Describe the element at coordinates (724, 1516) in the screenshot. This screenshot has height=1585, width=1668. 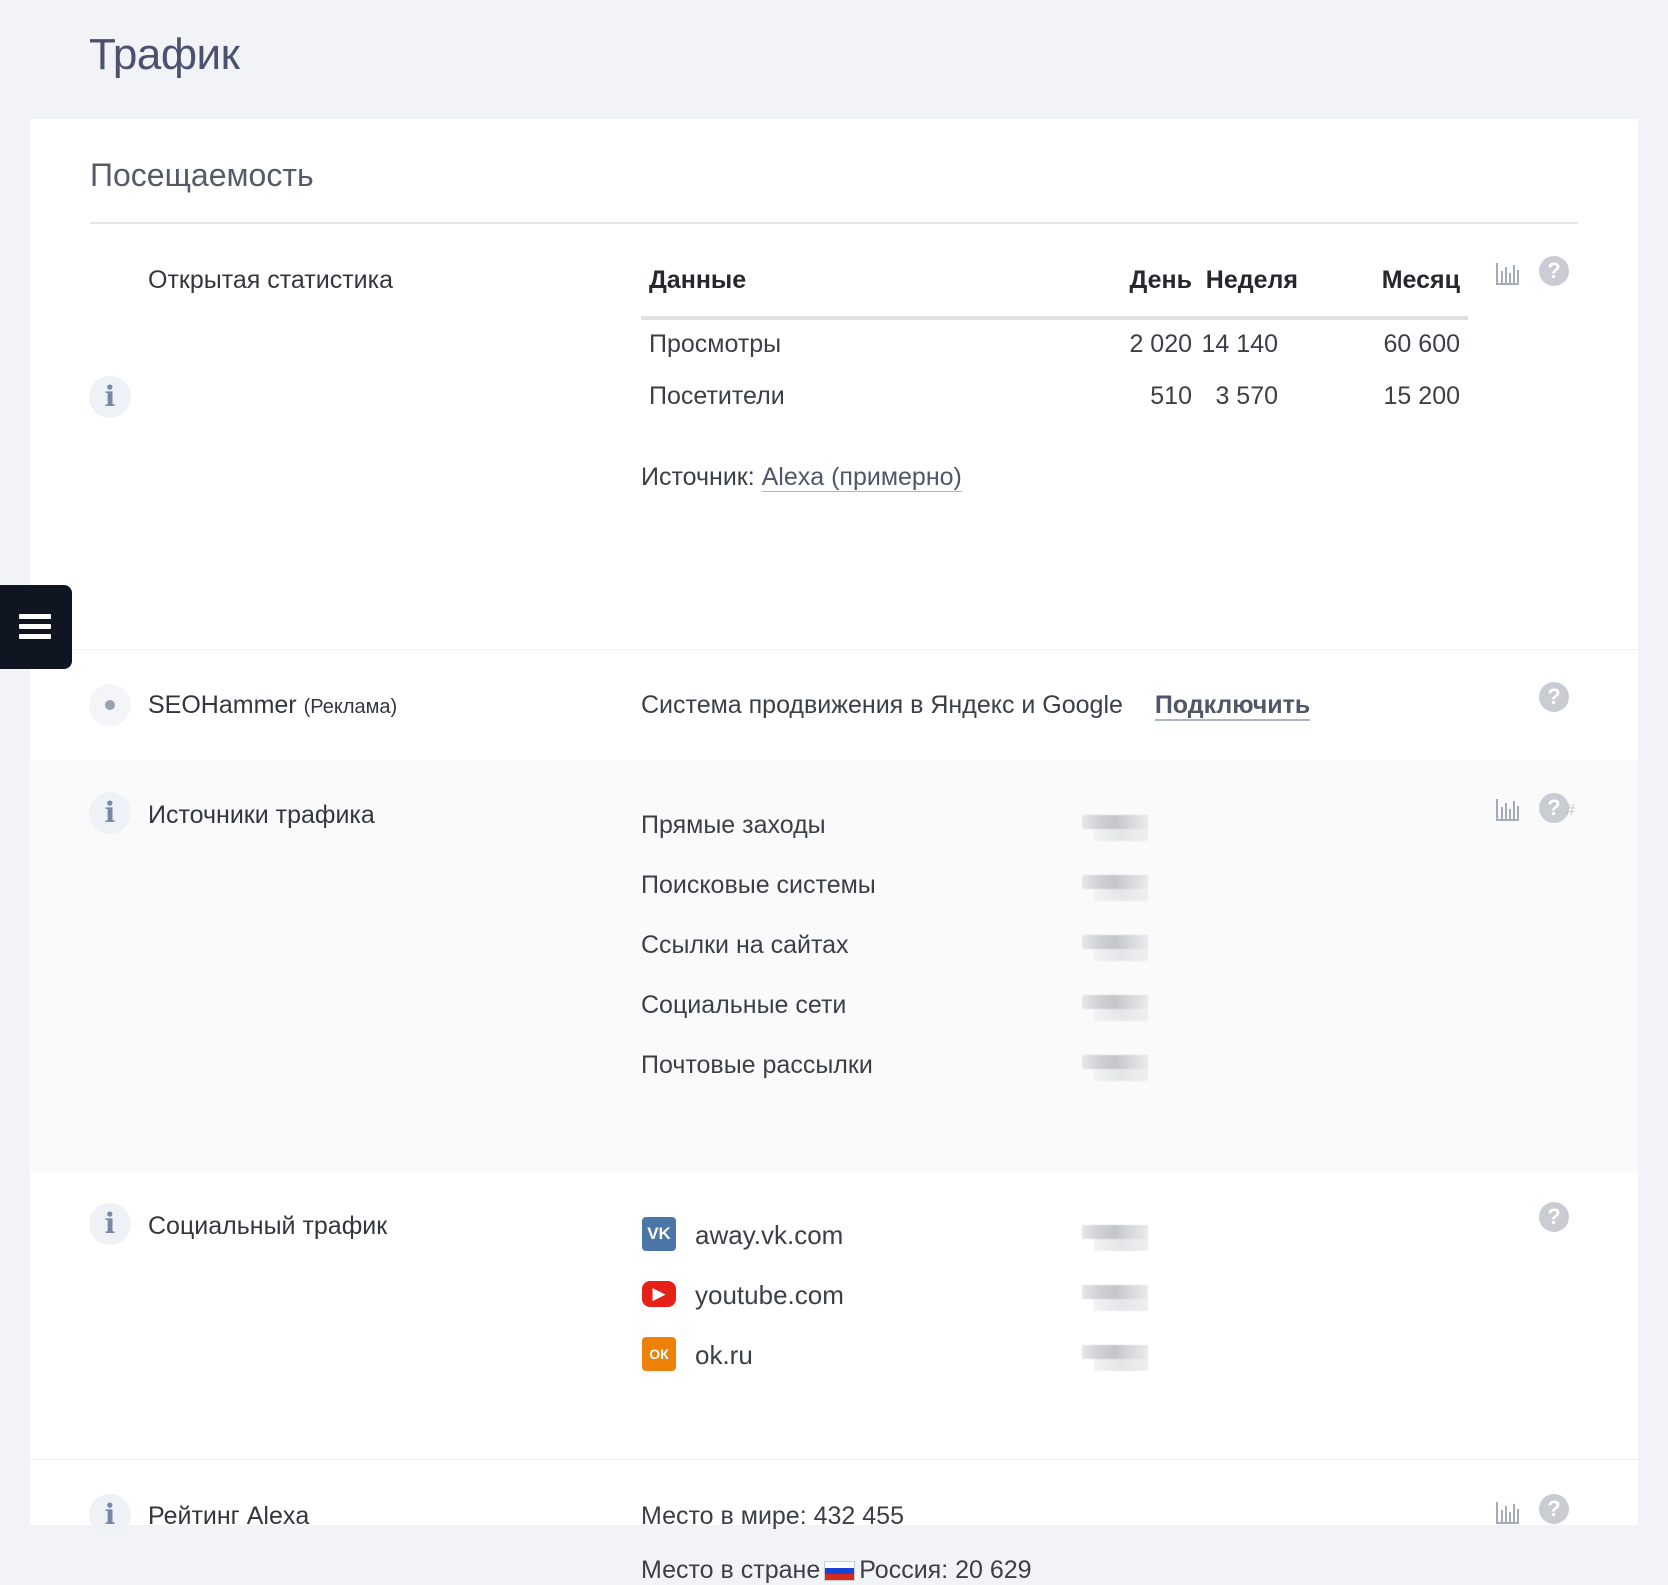
I see `world-rank-label: Место в мире:` at that location.